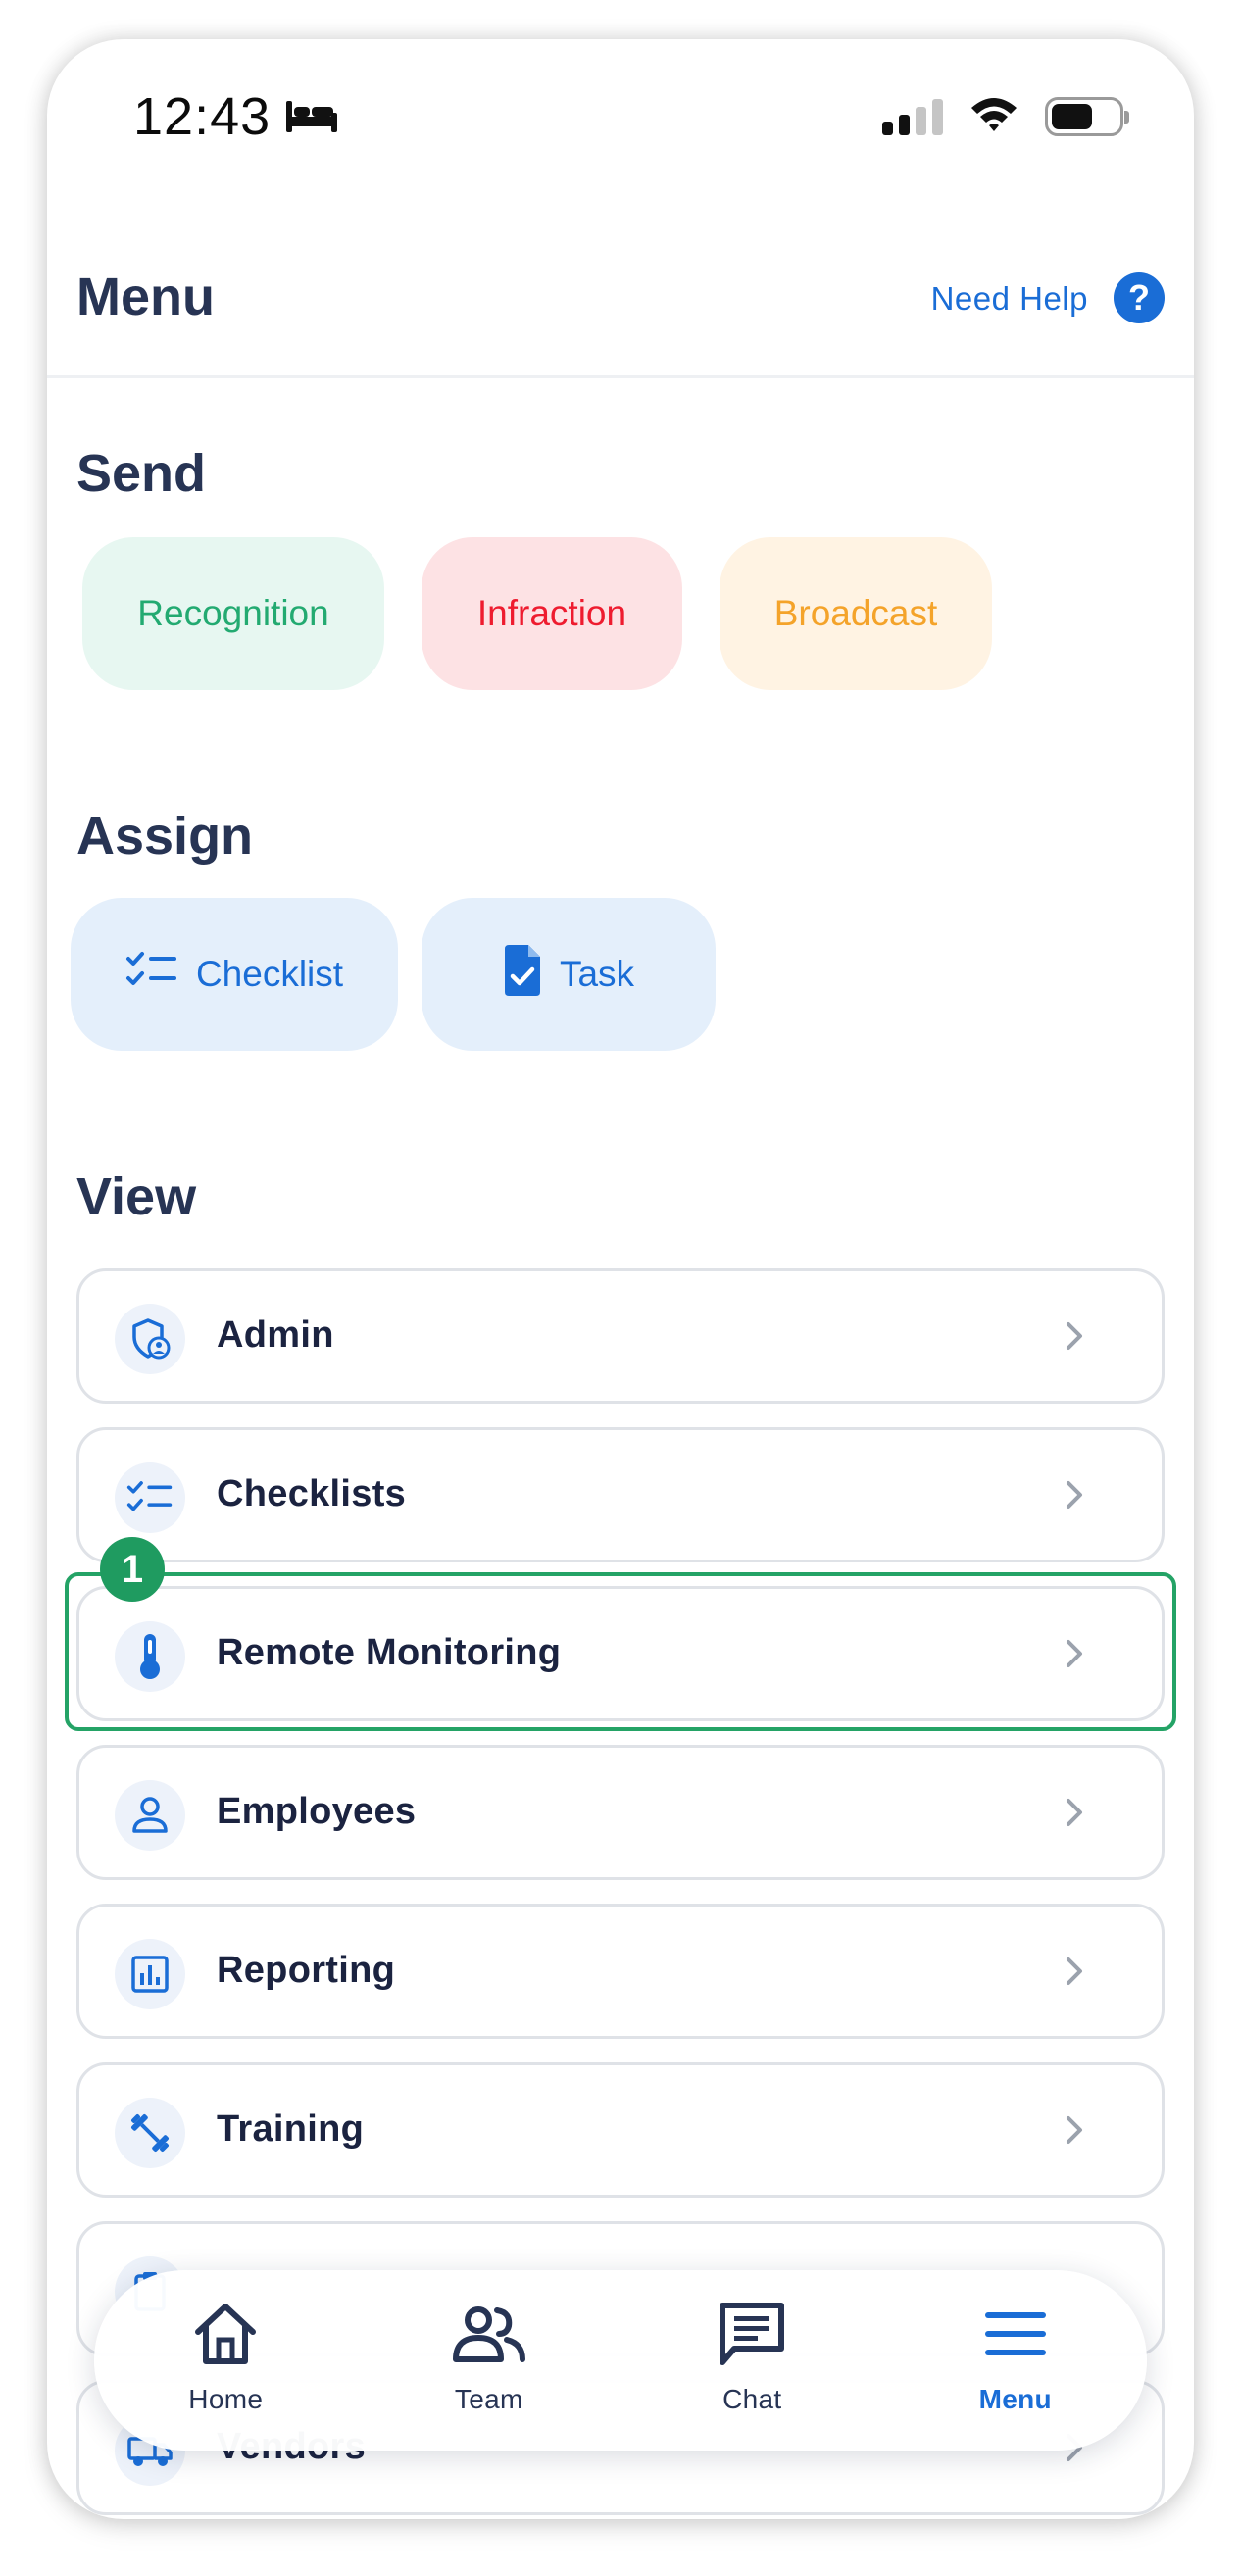 This screenshot has height=2576, width=1241. What do you see at coordinates (312, 116) in the screenshot?
I see `sleep-bed-icon` at bounding box center [312, 116].